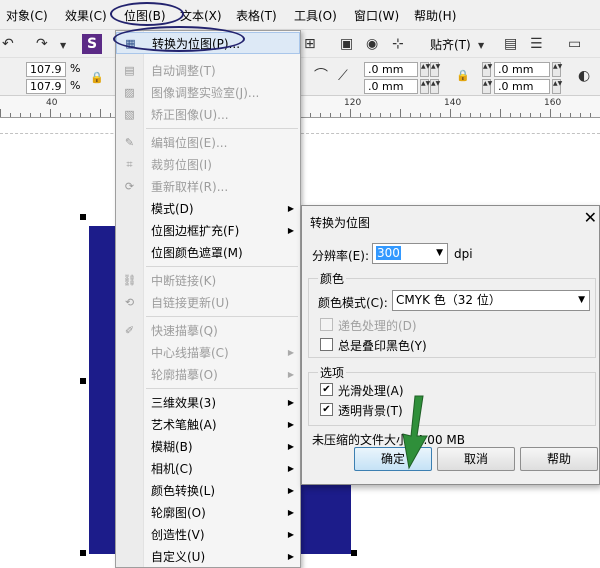  What do you see at coordinates (201, 16) in the screenshot?
I see `menu-text: 文本(X)` at bounding box center [201, 16].